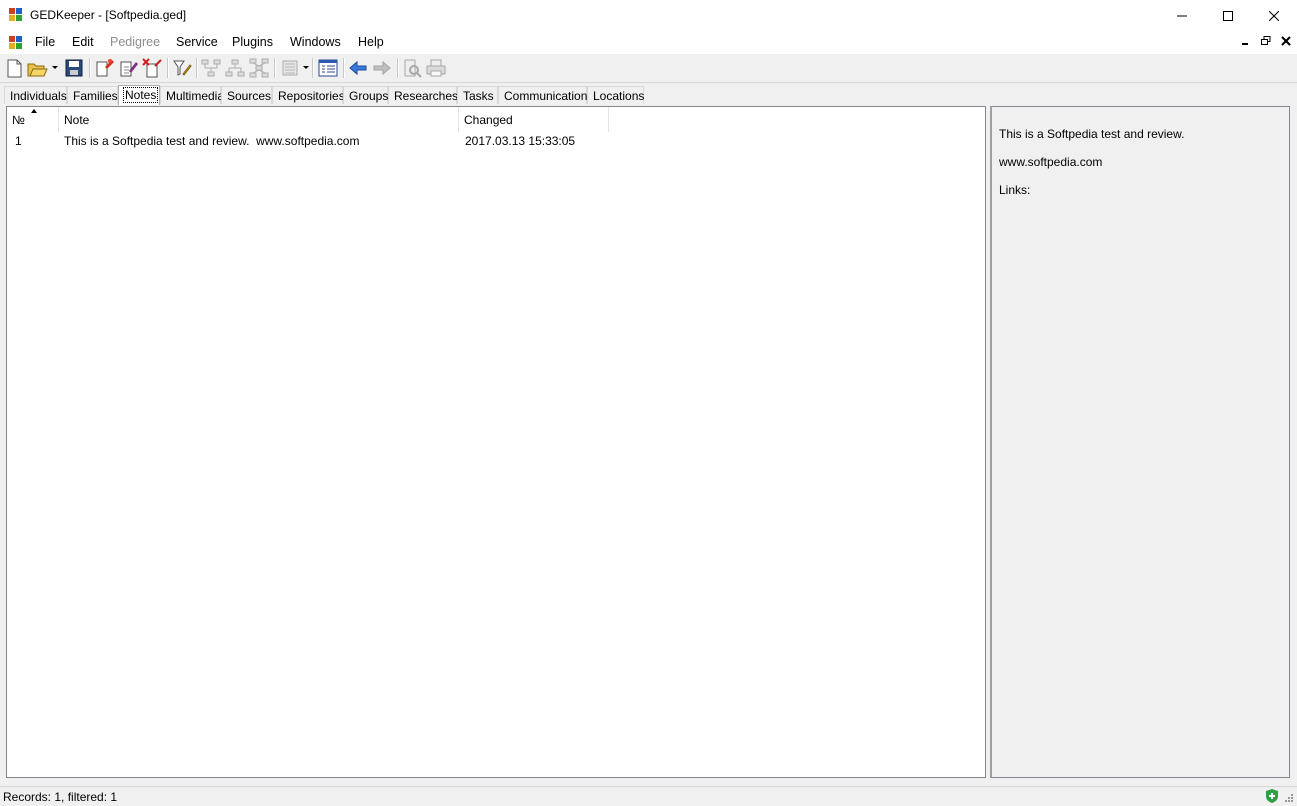  I want to click on detail-note-text: This is a Softpedia test and review., so click(1092, 134).